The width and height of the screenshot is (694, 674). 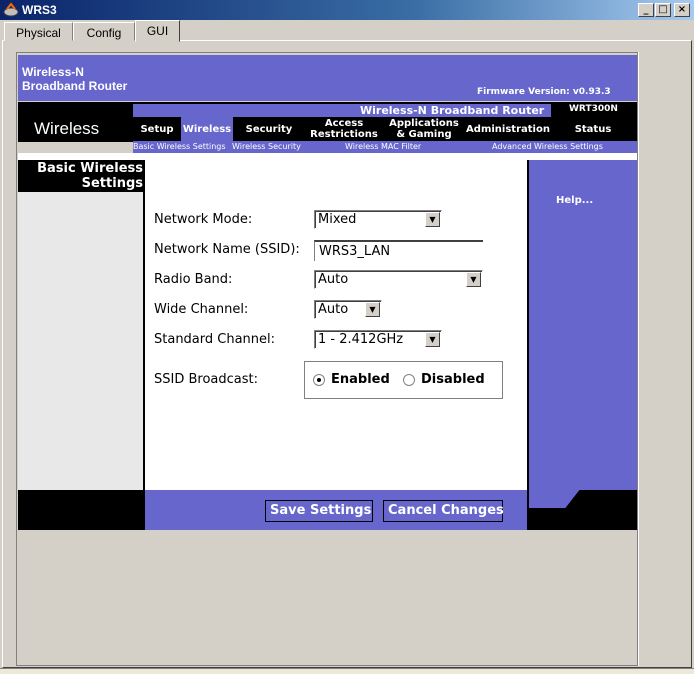 I want to click on nav-administration: Administration, so click(x=508, y=129).